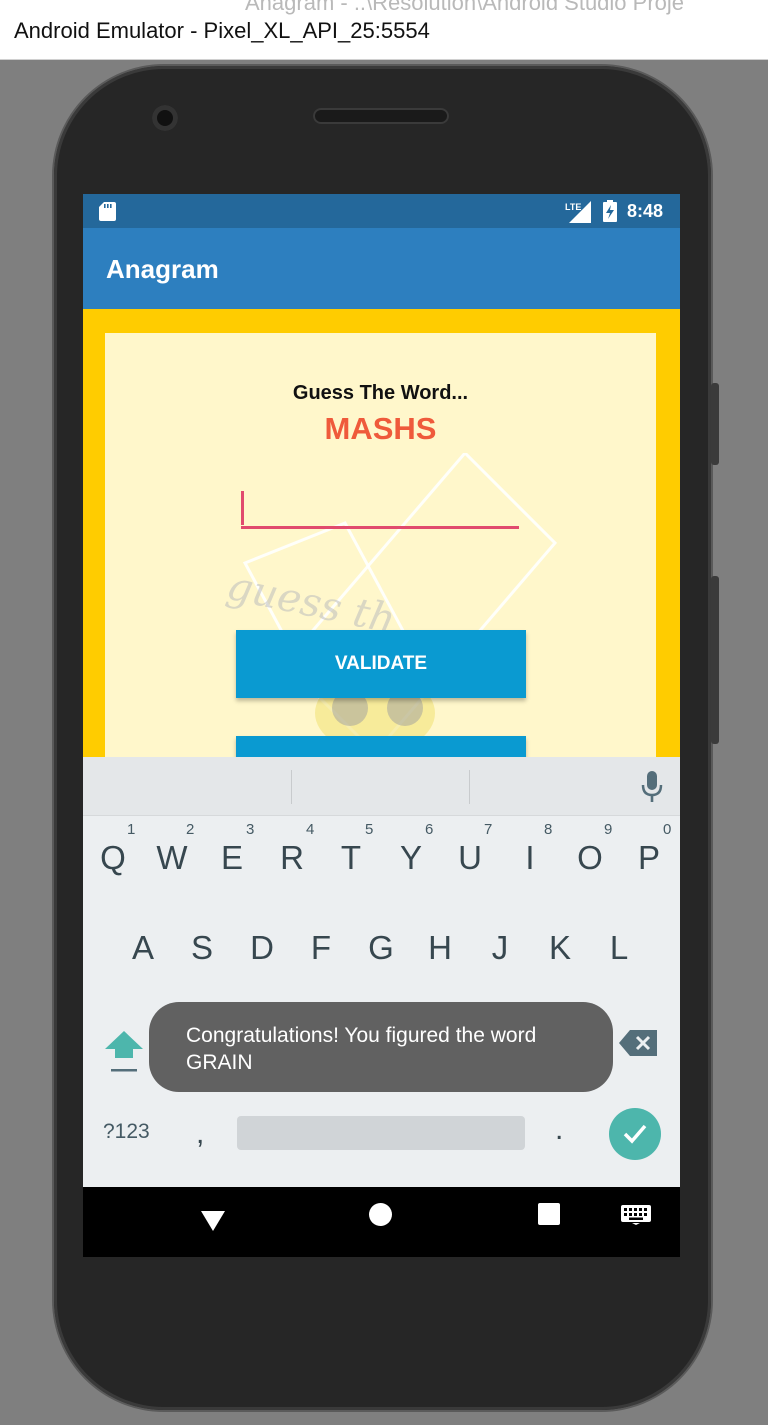  Describe the element at coordinates (321, 948) in the screenshot. I see `key-f: F` at that location.